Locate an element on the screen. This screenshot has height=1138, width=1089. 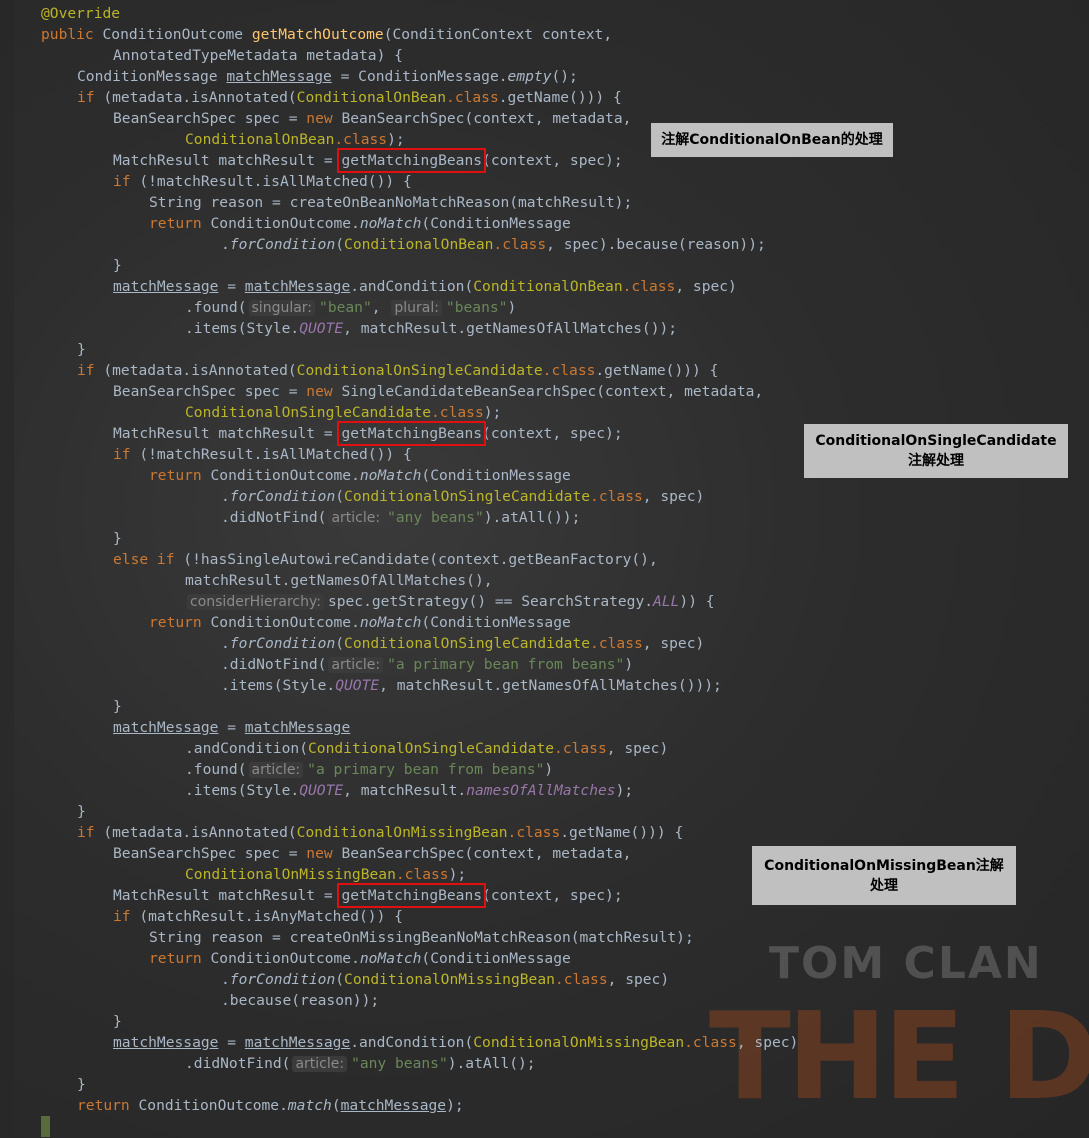
code-text: } is located at coordinates (117, 265).